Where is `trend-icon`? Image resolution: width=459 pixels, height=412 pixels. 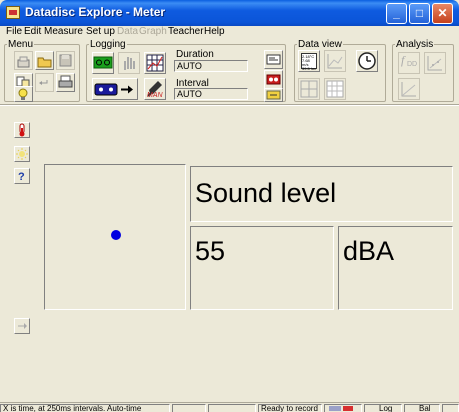 trend-icon is located at coordinates (408, 89).